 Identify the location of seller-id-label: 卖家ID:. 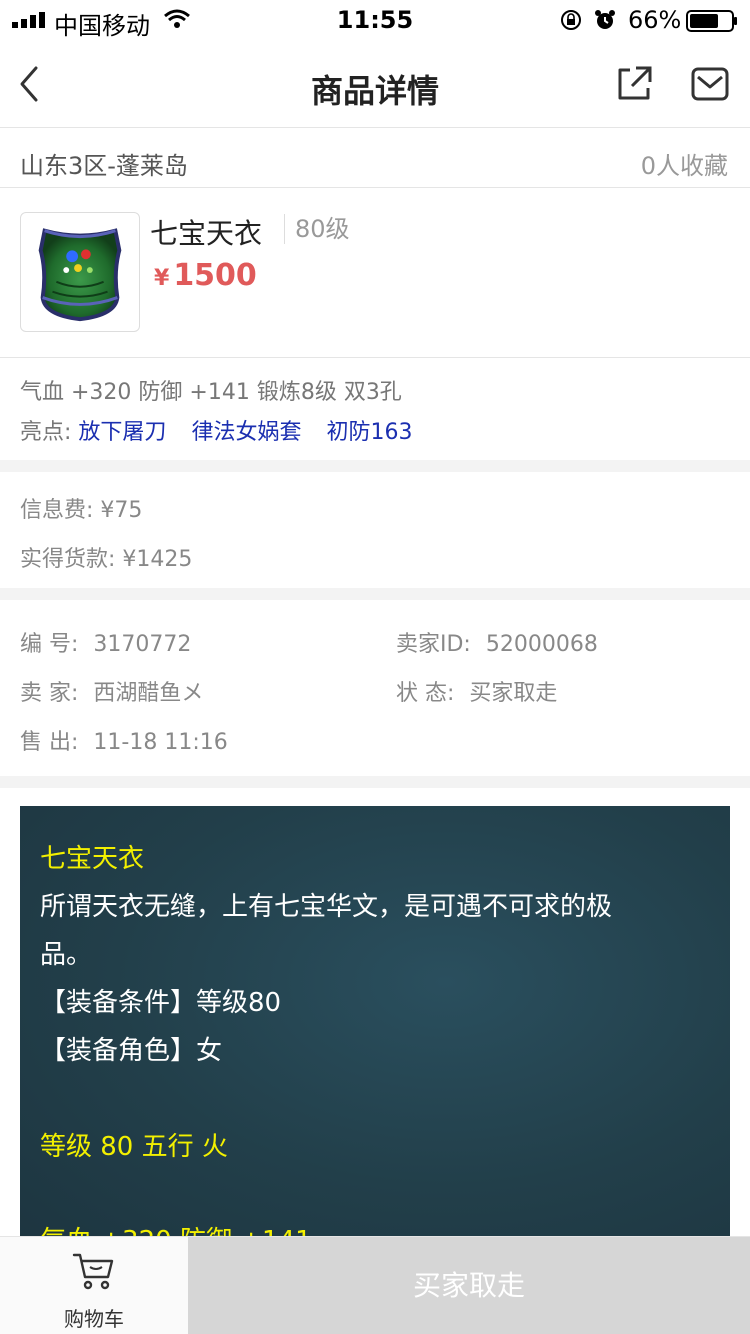
(433, 644).